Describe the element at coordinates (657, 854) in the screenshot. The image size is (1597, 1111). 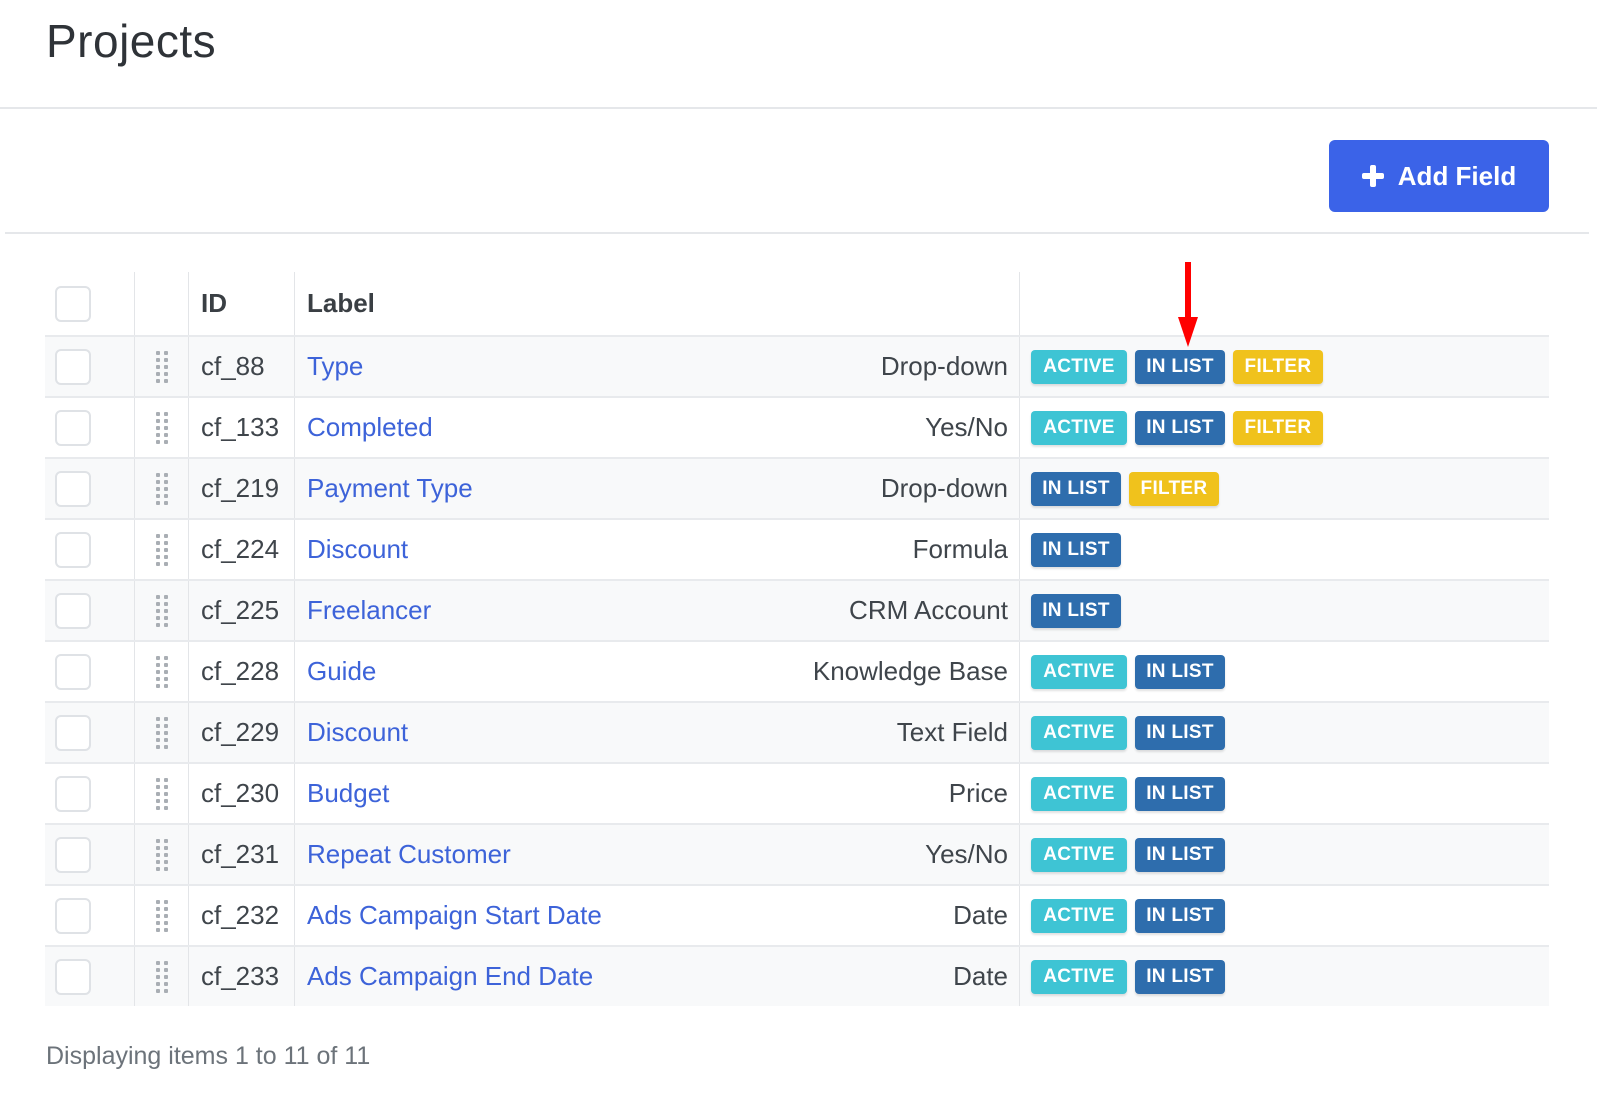
I see `label-cell: Repeat Customer Yes/No` at that location.